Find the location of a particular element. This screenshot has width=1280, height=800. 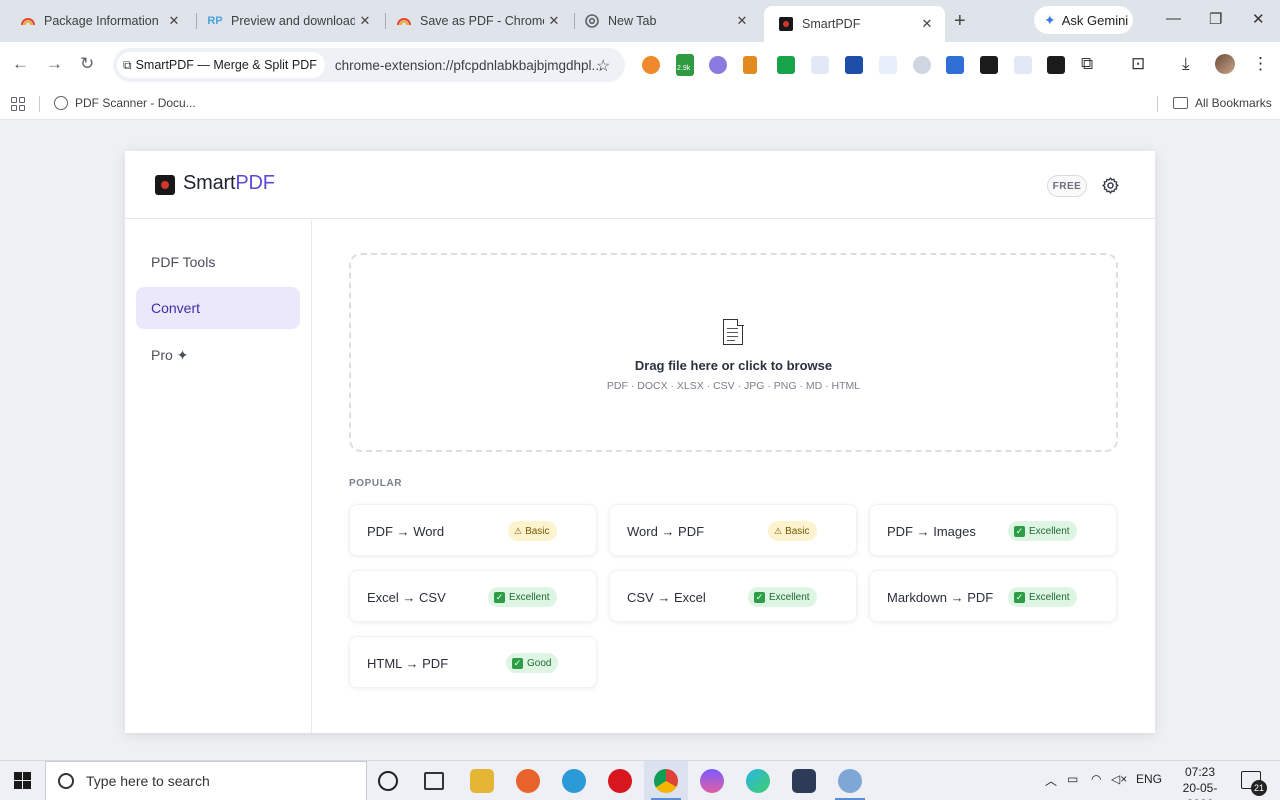

tool-card-markdown-to-pdf: Markdown → PDF ✓ Excellent is located at coordinates (993, 596).